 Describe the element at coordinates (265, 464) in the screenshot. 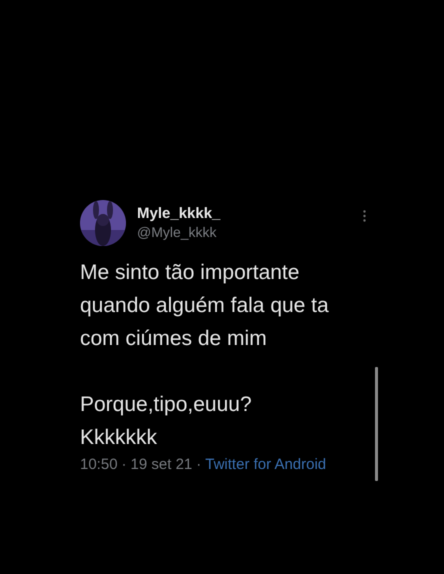

I see `source-link: Twitter for Android` at that location.